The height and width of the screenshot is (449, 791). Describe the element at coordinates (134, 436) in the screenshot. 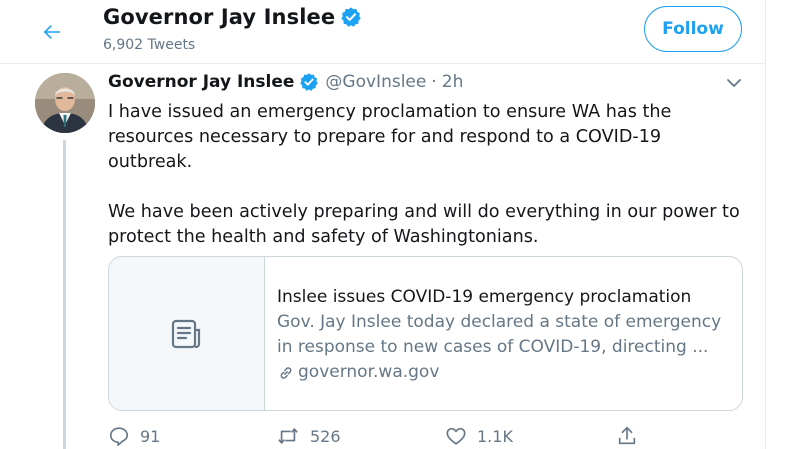

I see `reply-button: 91` at that location.